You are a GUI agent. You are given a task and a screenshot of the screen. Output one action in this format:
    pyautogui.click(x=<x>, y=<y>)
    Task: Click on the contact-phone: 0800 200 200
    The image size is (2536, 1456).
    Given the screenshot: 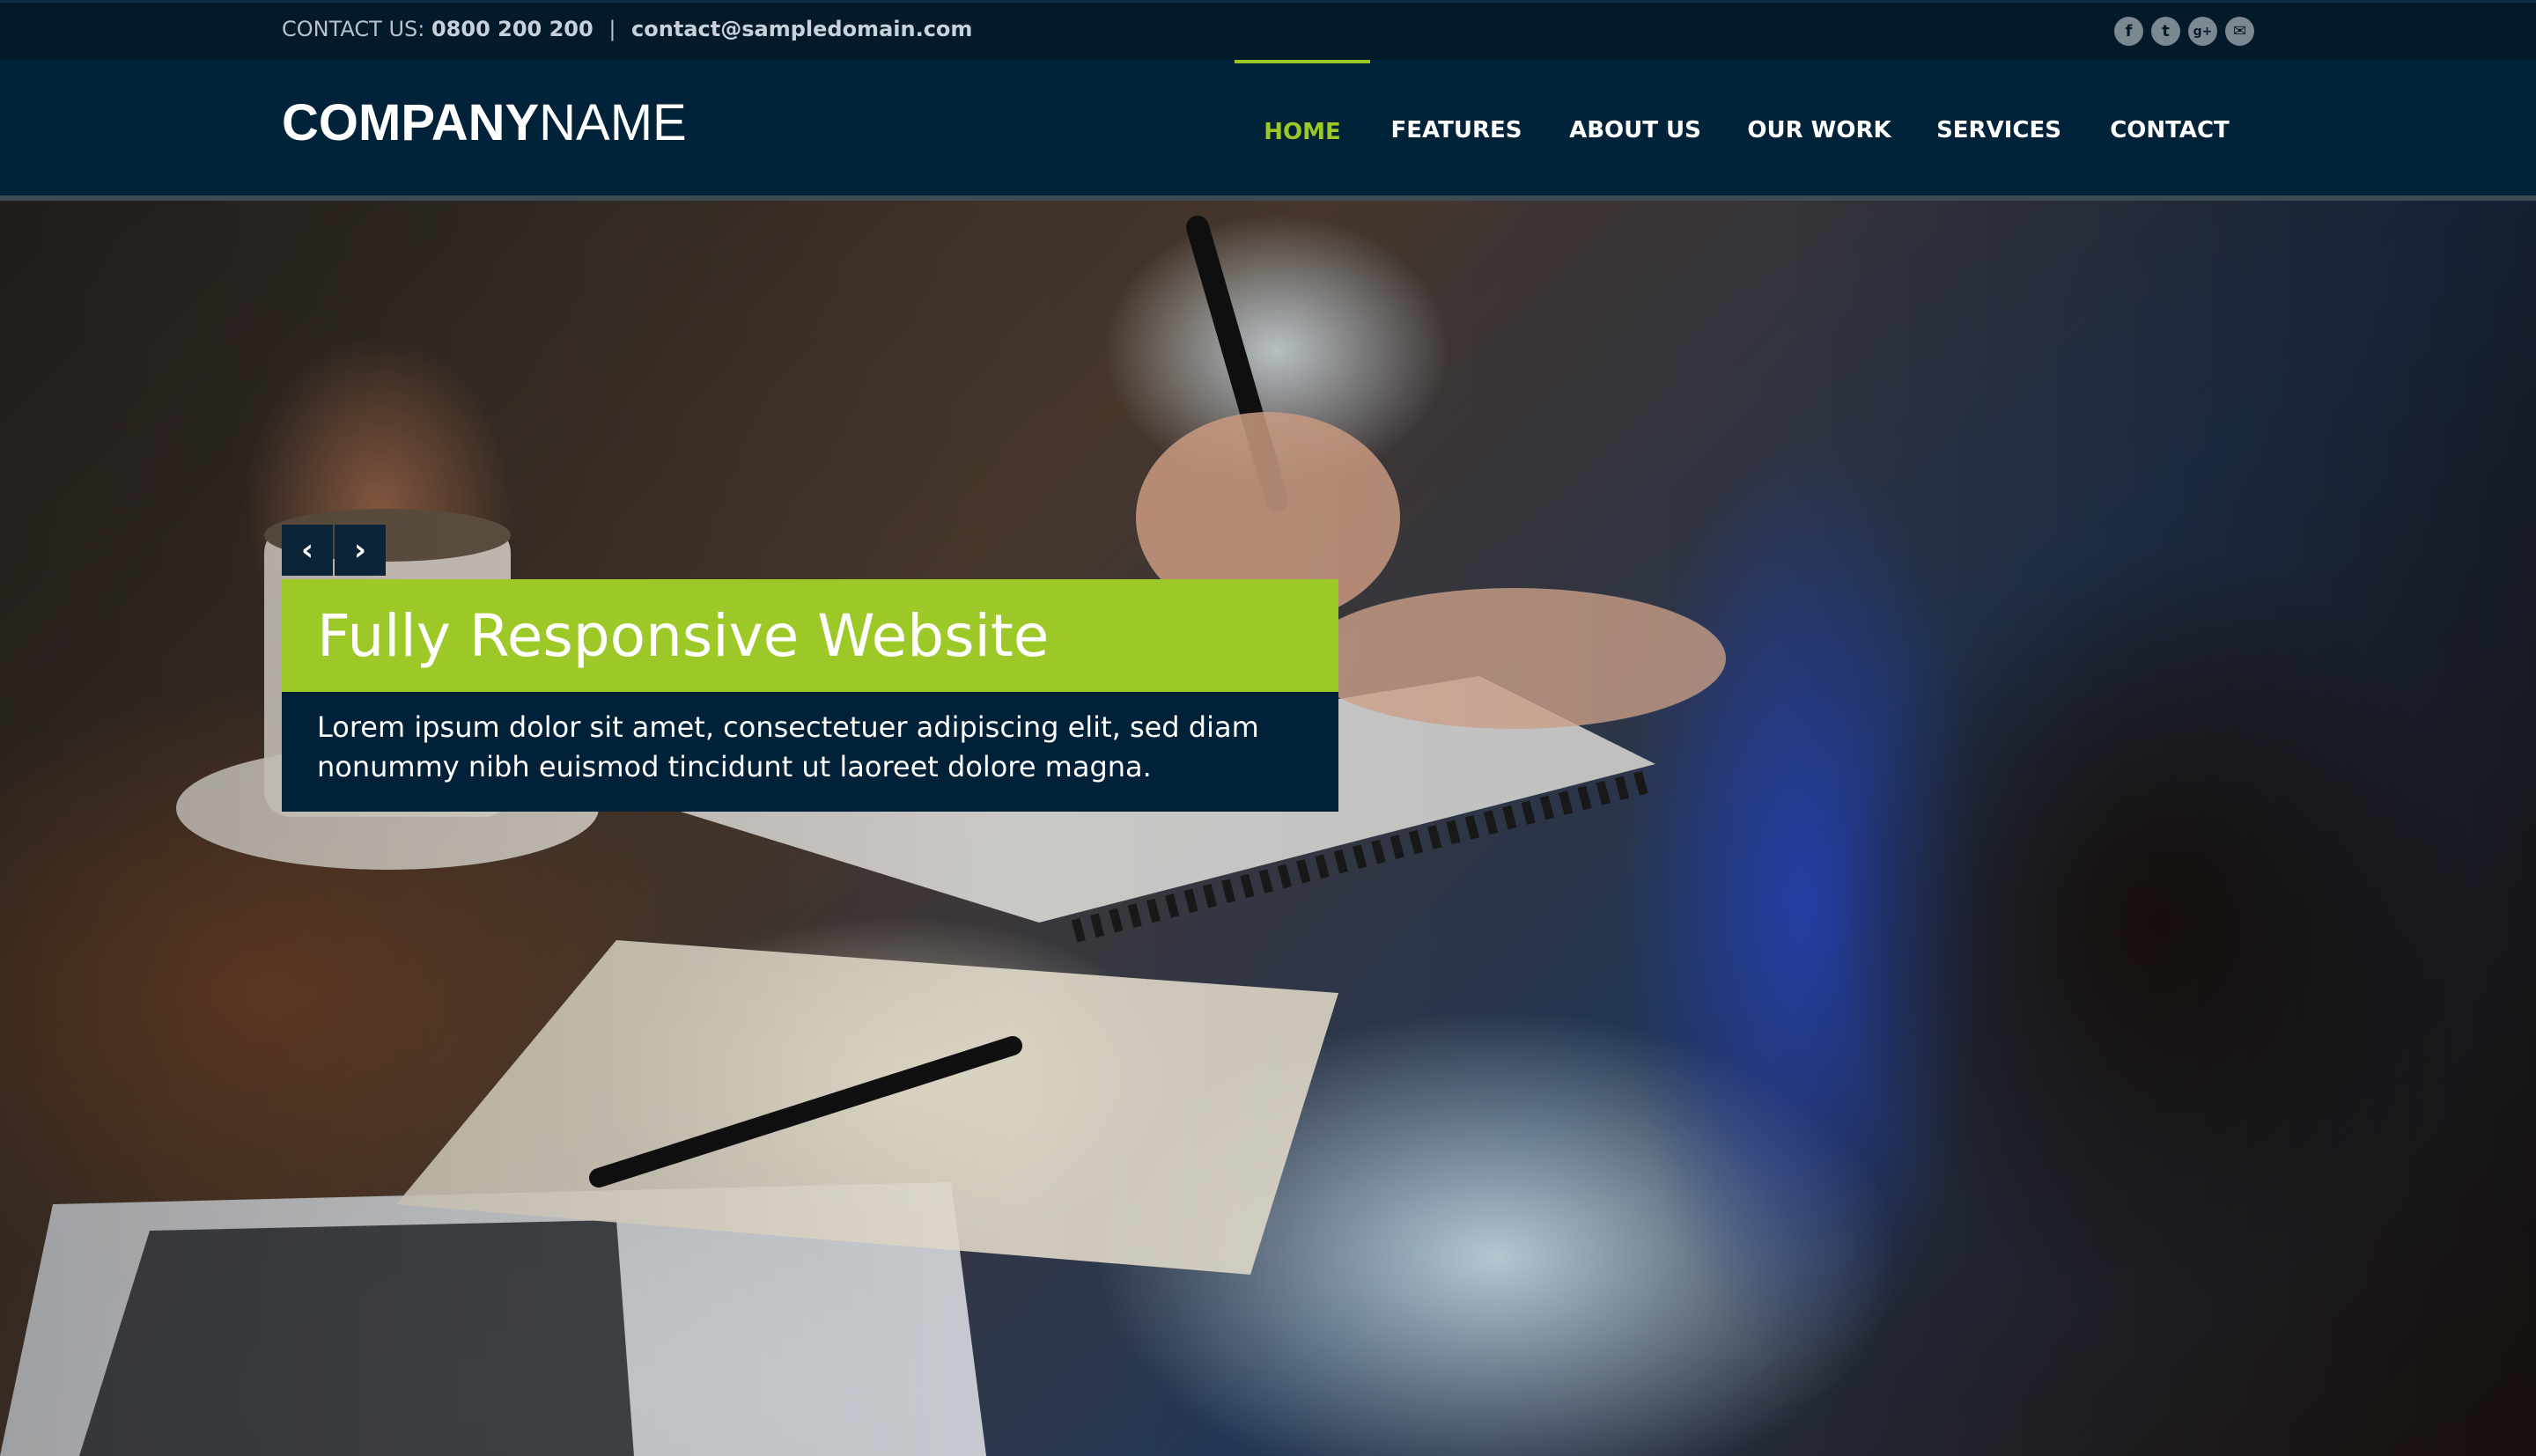 What is the action you would take?
    pyautogui.click(x=512, y=29)
    